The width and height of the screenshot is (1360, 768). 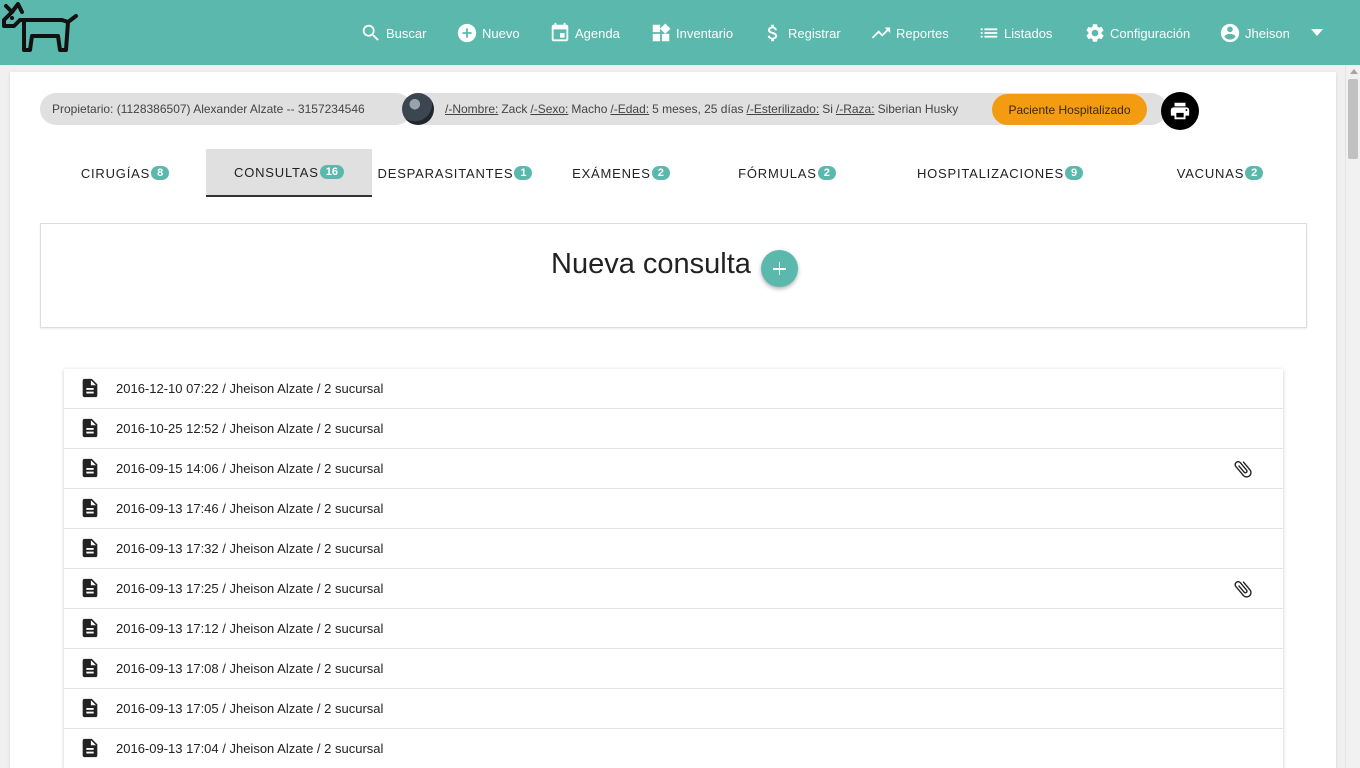 I want to click on trending-icon, so click(x=881, y=33).